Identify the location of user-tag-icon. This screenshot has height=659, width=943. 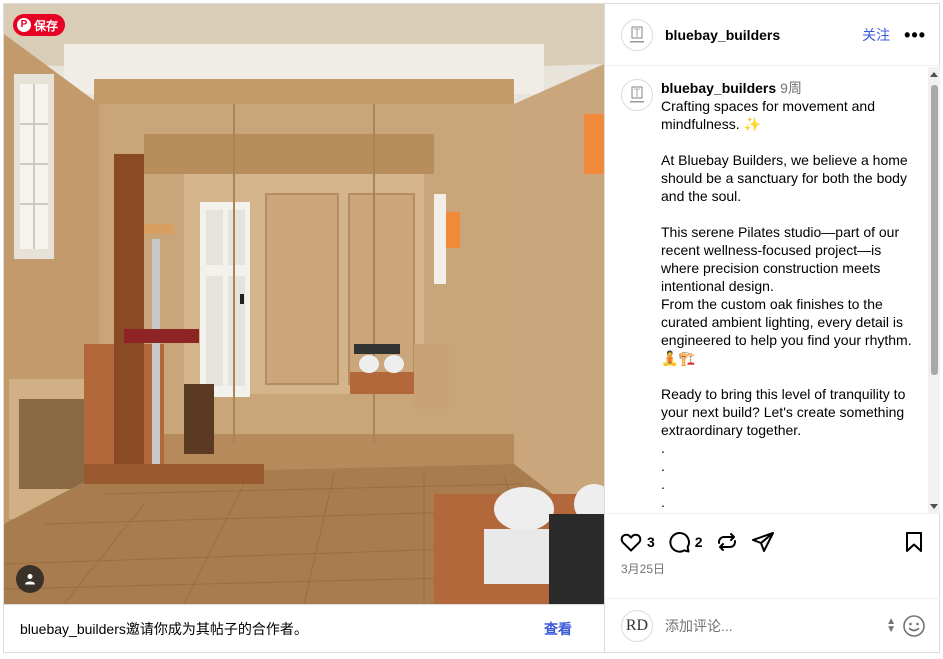
(30, 579).